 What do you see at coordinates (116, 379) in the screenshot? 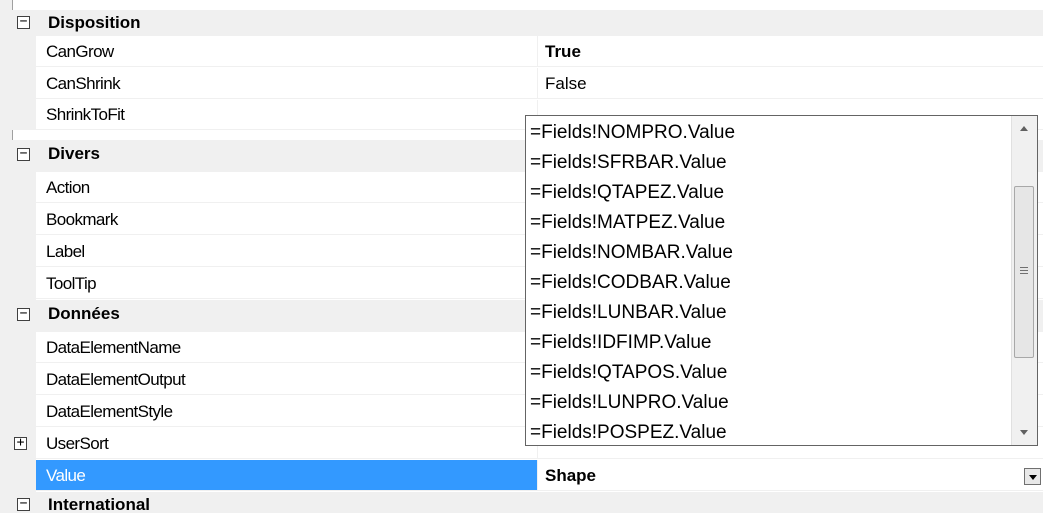
I see `property-name: DataElementOutput` at bounding box center [116, 379].